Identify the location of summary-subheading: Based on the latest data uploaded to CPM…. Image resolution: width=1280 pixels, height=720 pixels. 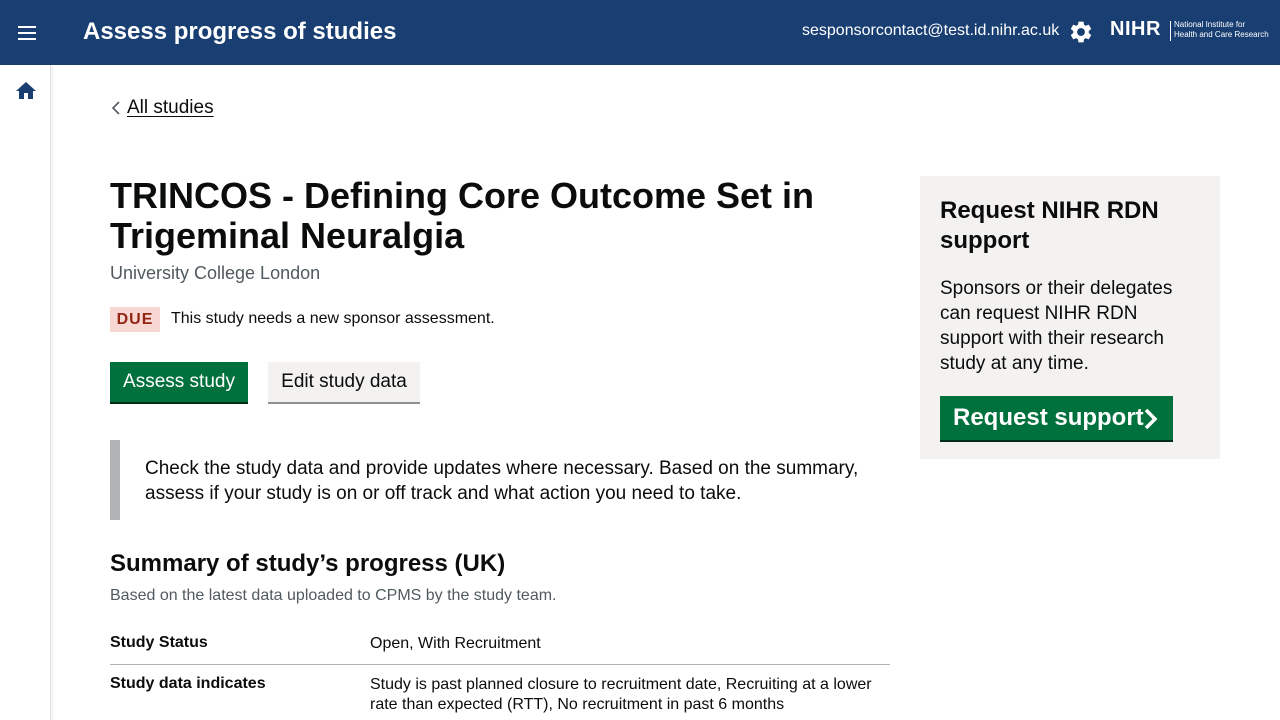
(333, 595).